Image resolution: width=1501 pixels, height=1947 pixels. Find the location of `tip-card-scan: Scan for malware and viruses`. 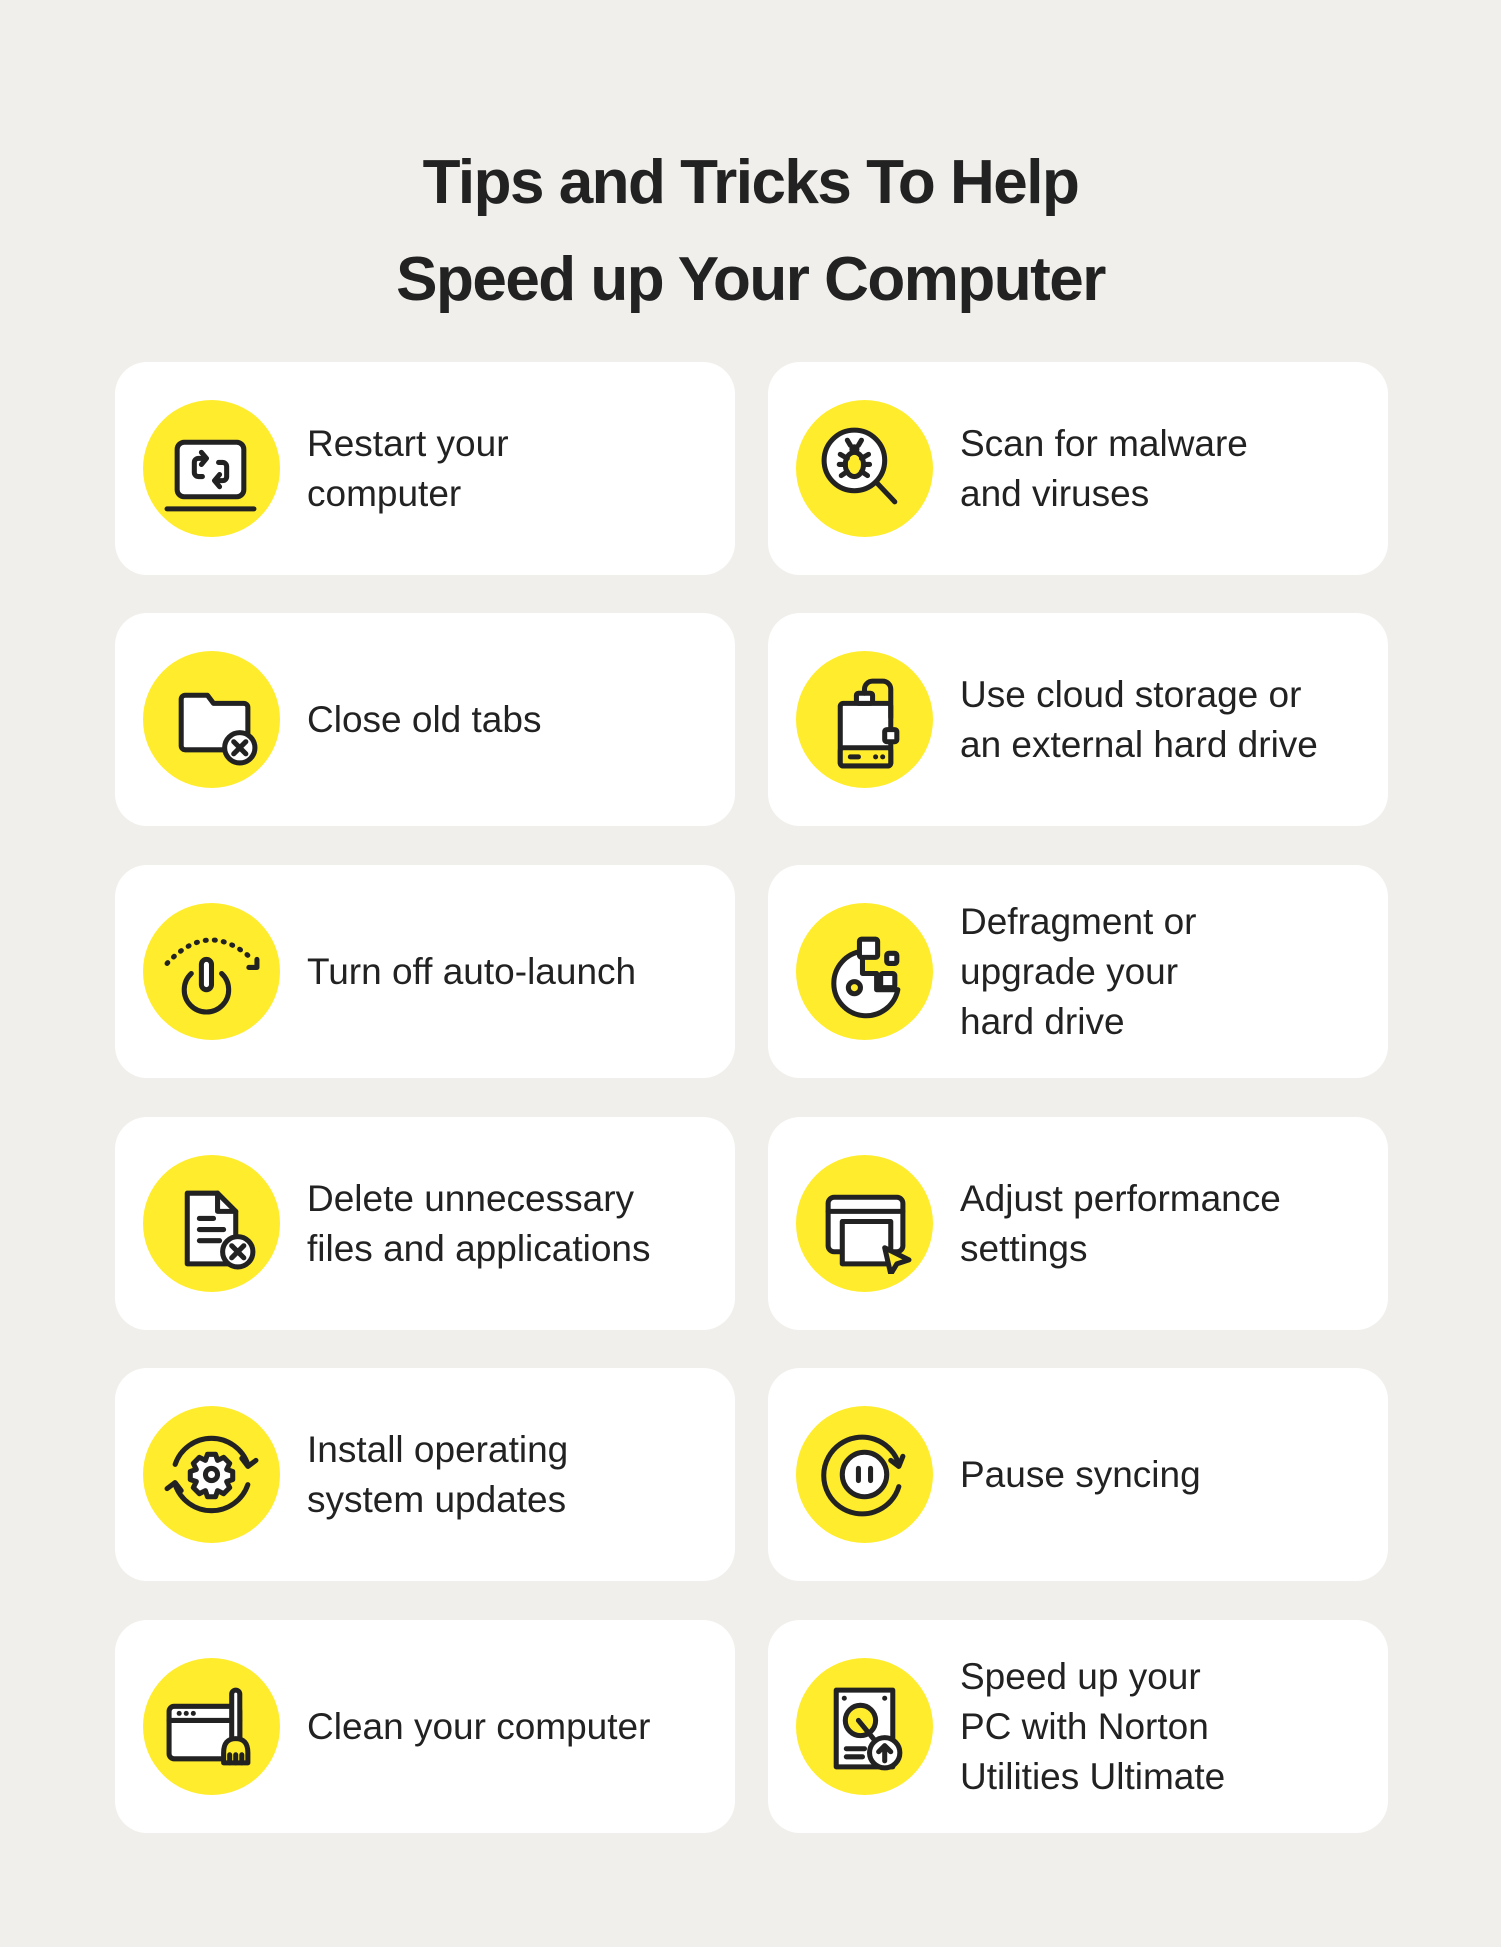

tip-card-scan: Scan for malware and viruses is located at coordinates (1078, 468).